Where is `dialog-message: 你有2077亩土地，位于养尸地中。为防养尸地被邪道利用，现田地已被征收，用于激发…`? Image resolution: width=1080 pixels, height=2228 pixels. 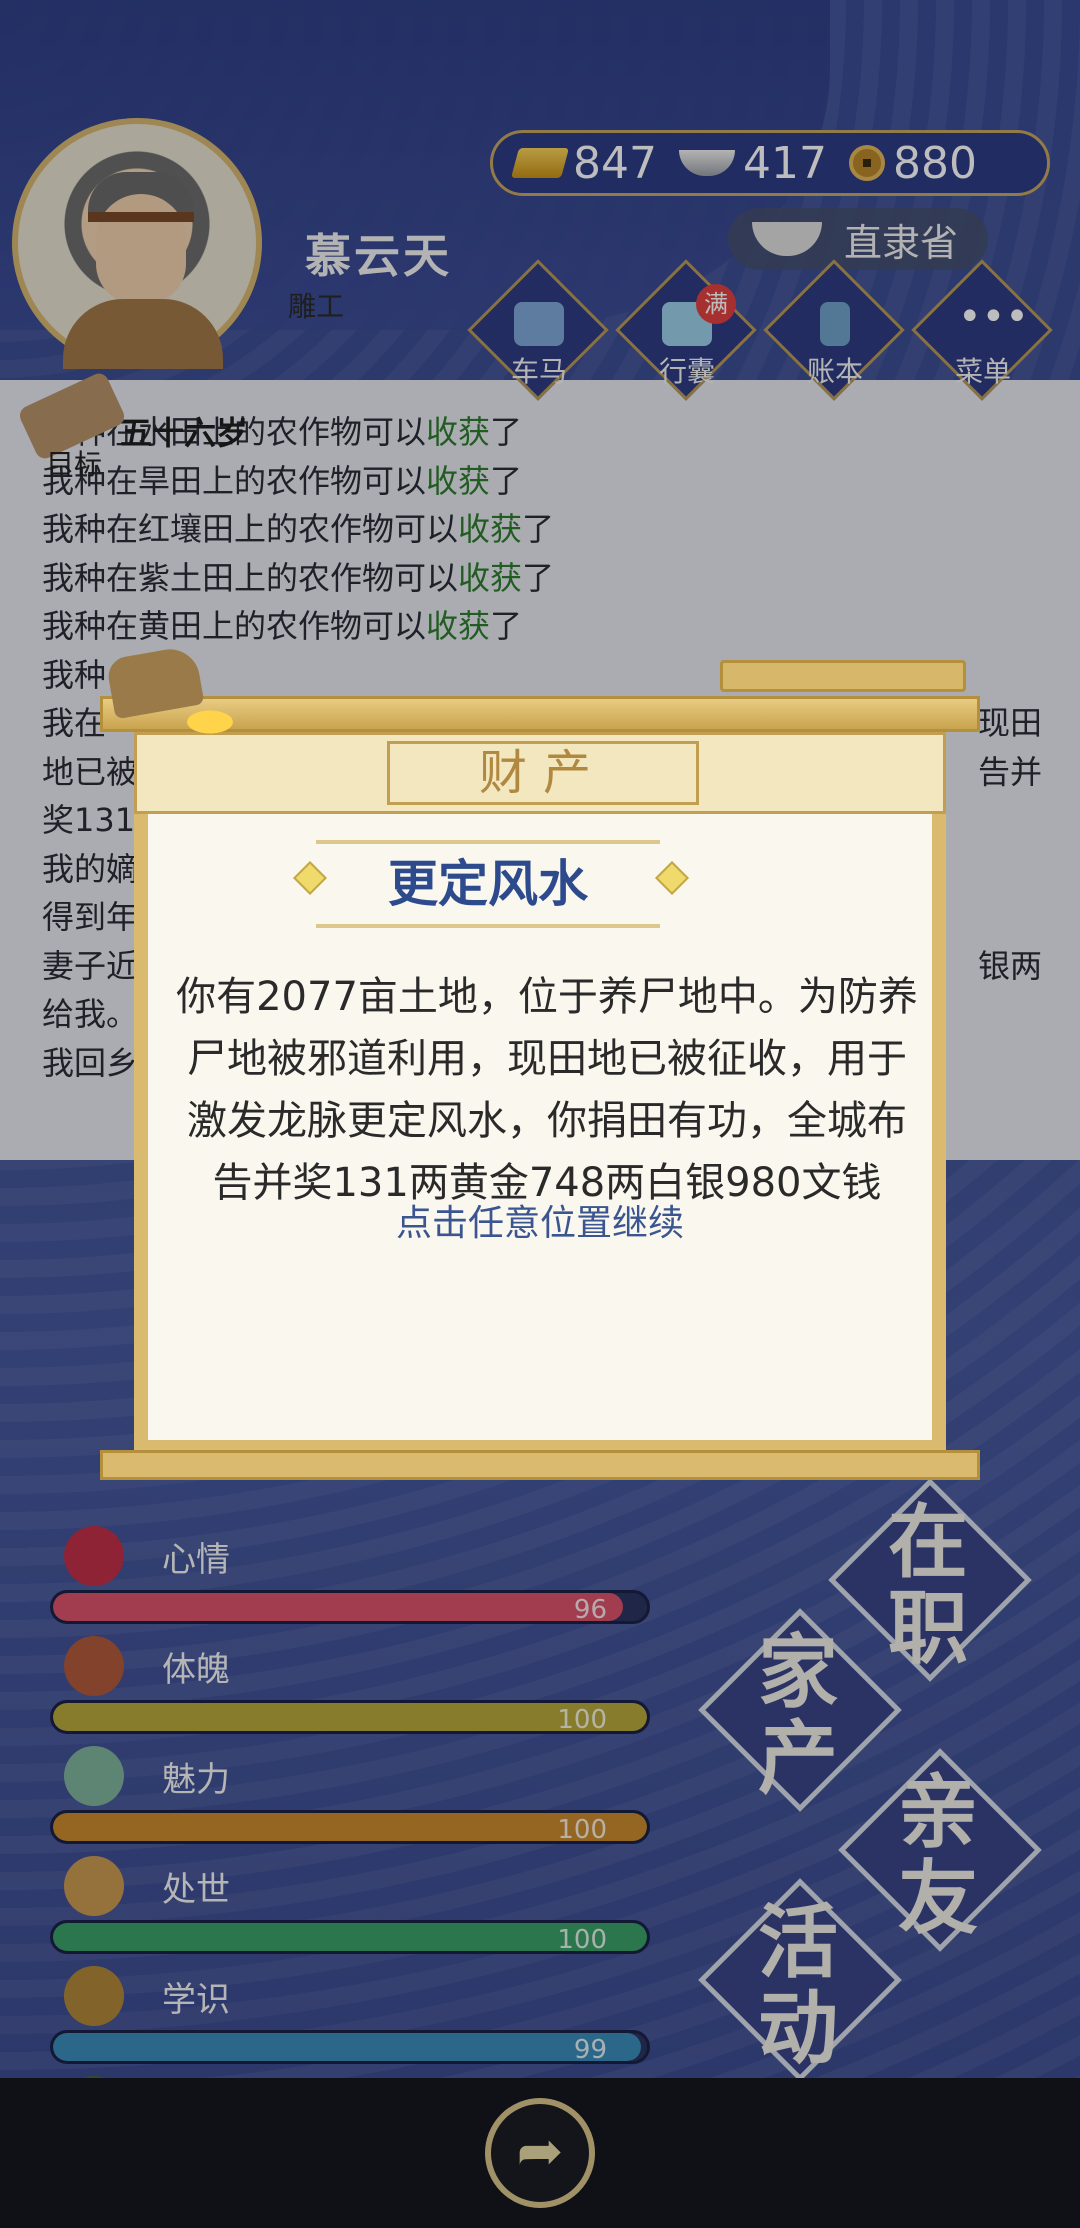
dialog-message: 你有2077亩土地，位于养尸地中。为防养尸地被邪道利用，现田地已被征收，用于激发… is located at coordinates (547, 1090).